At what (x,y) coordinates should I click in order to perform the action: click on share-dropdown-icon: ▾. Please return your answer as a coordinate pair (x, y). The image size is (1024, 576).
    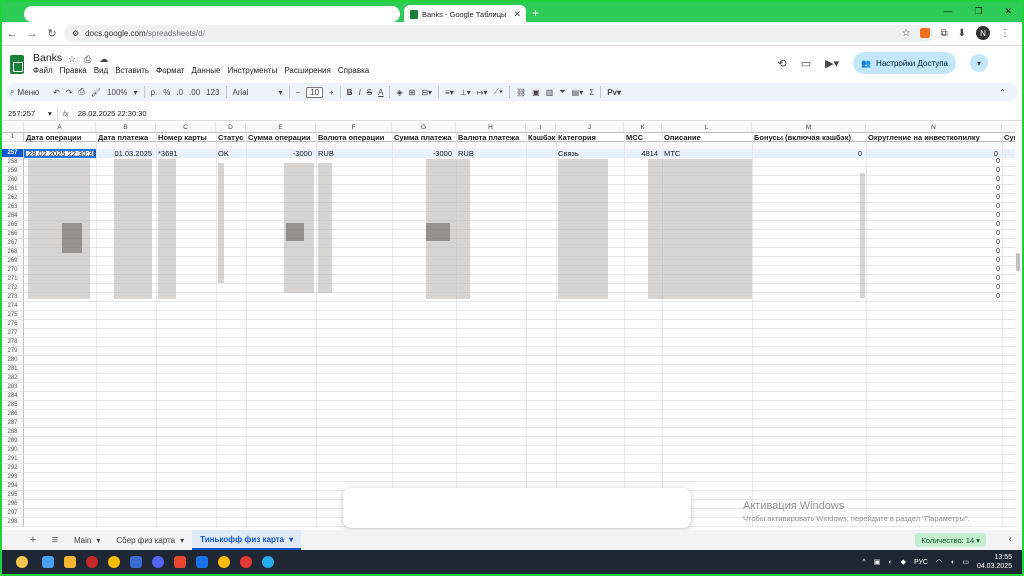
    Looking at the image, I should click on (979, 63).